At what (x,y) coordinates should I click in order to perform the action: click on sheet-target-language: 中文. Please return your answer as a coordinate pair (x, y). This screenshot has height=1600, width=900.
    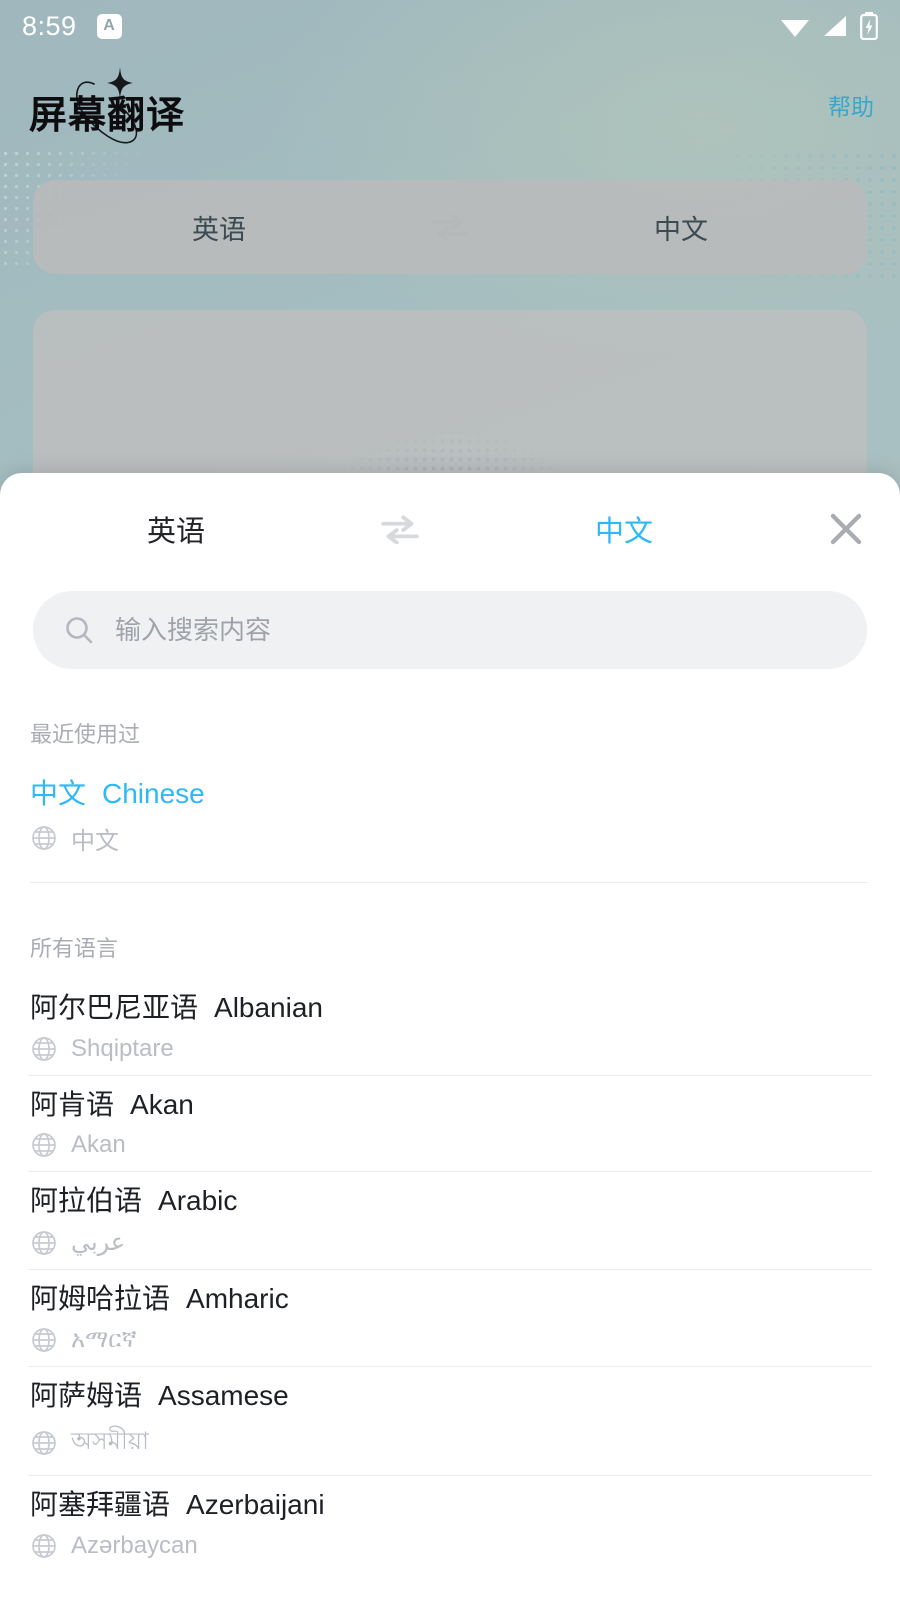
    Looking at the image, I should click on (624, 529).